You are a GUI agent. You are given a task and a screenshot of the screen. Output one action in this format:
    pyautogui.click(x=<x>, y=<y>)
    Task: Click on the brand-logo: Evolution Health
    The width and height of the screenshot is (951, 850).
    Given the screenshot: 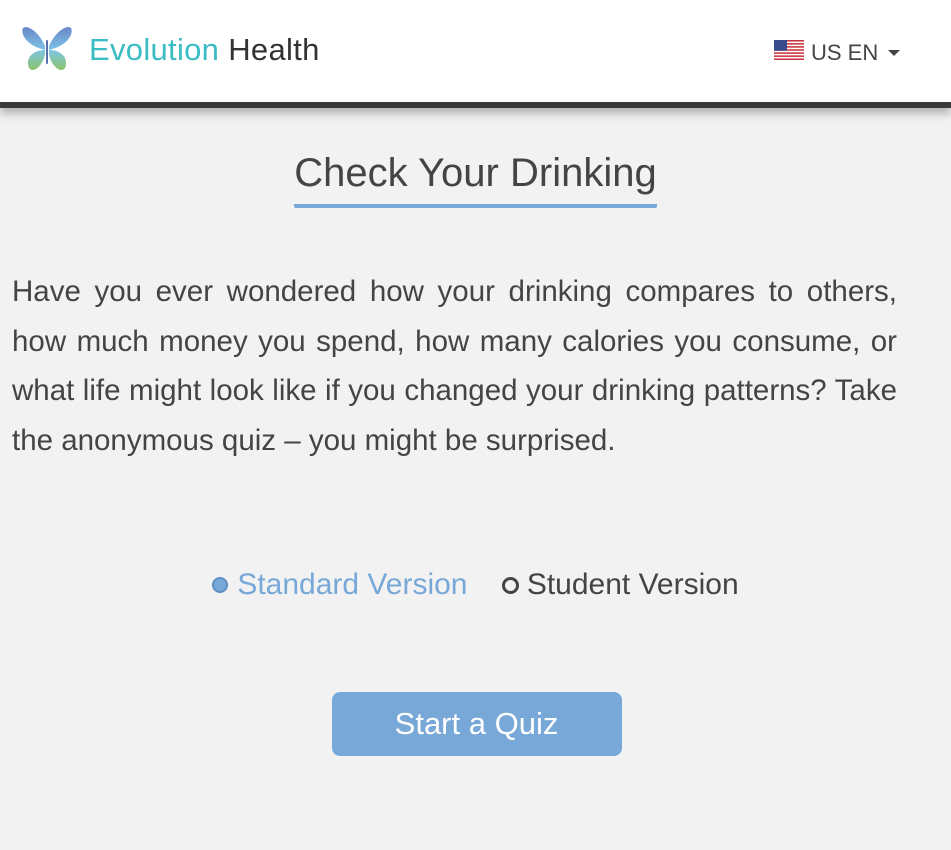 What is the action you would take?
    pyautogui.click(x=170, y=49)
    